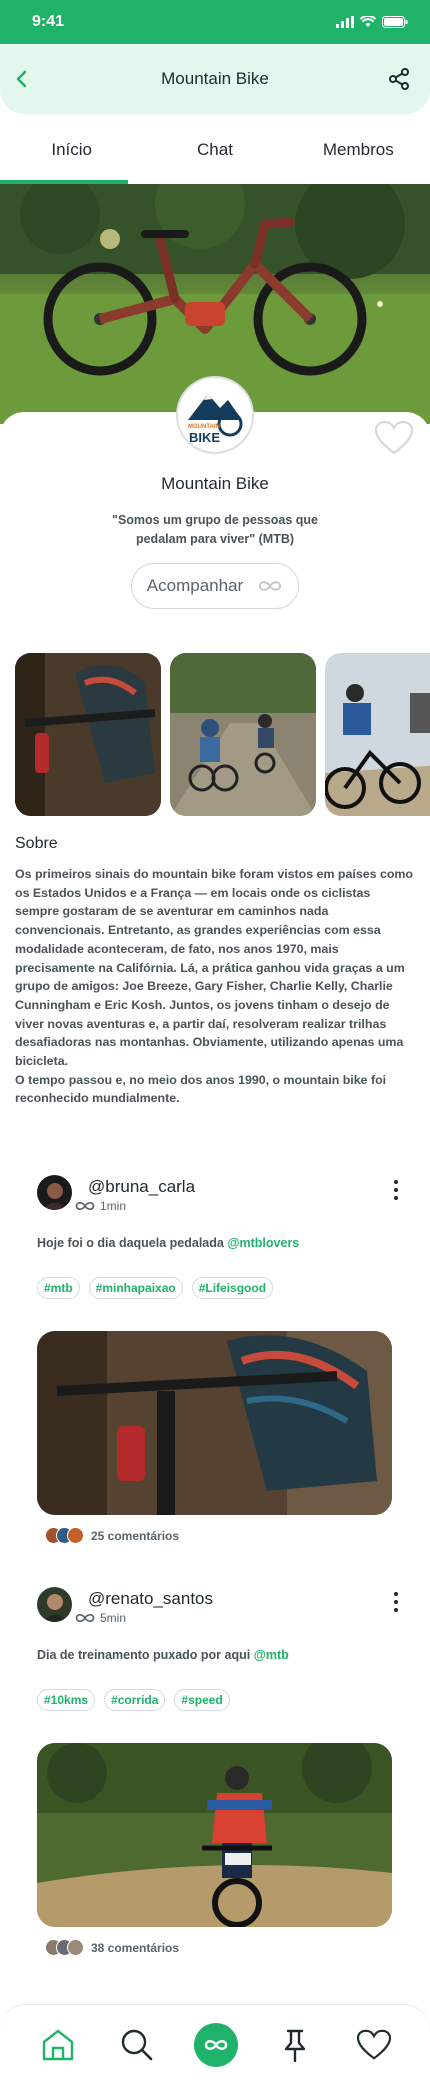 The width and height of the screenshot is (430, 2090). What do you see at coordinates (135, 1535) in the screenshot?
I see `comments-count: 25 comentários` at bounding box center [135, 1535].